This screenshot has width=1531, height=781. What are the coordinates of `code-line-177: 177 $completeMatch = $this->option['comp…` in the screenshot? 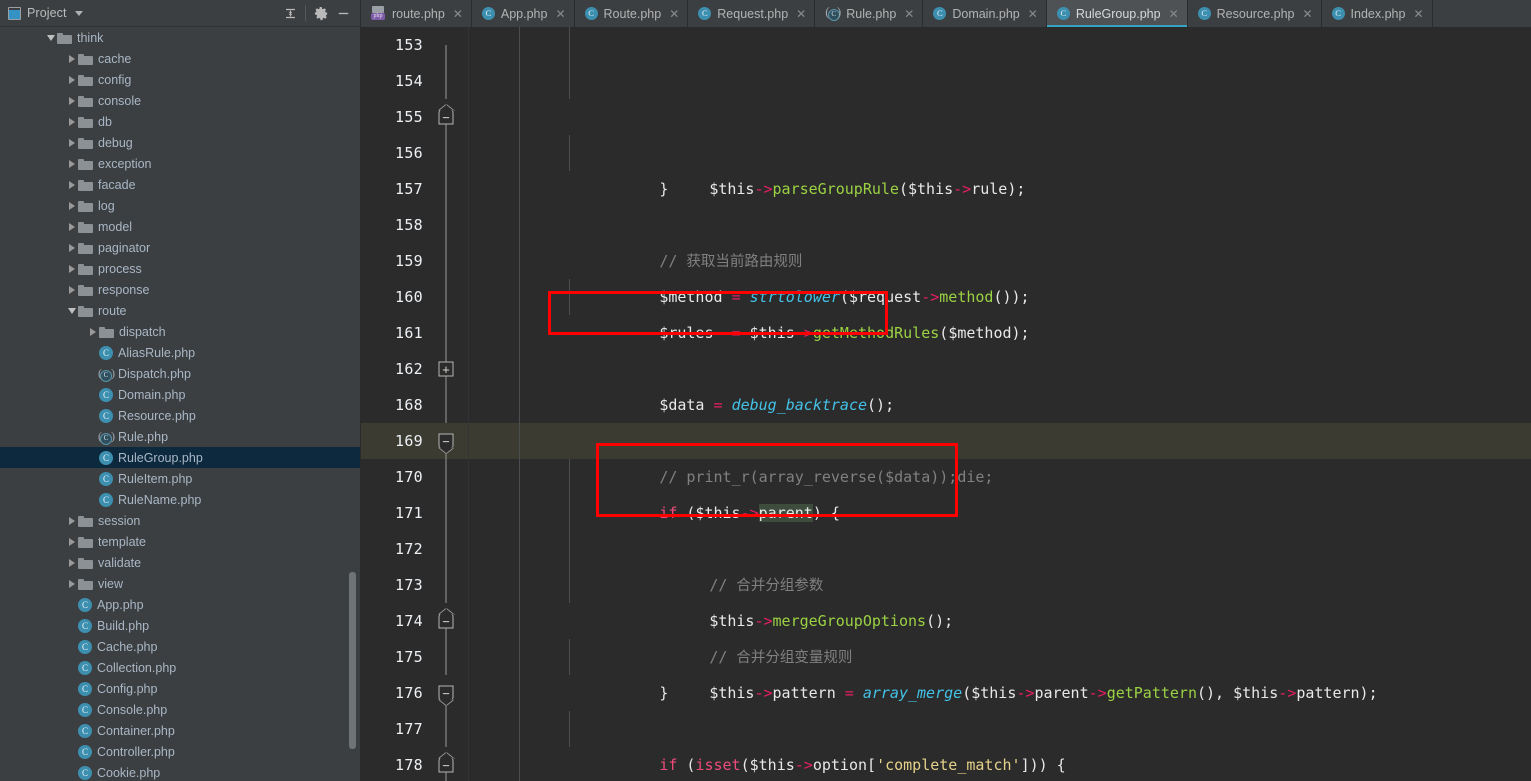 It's located at (946, 729).